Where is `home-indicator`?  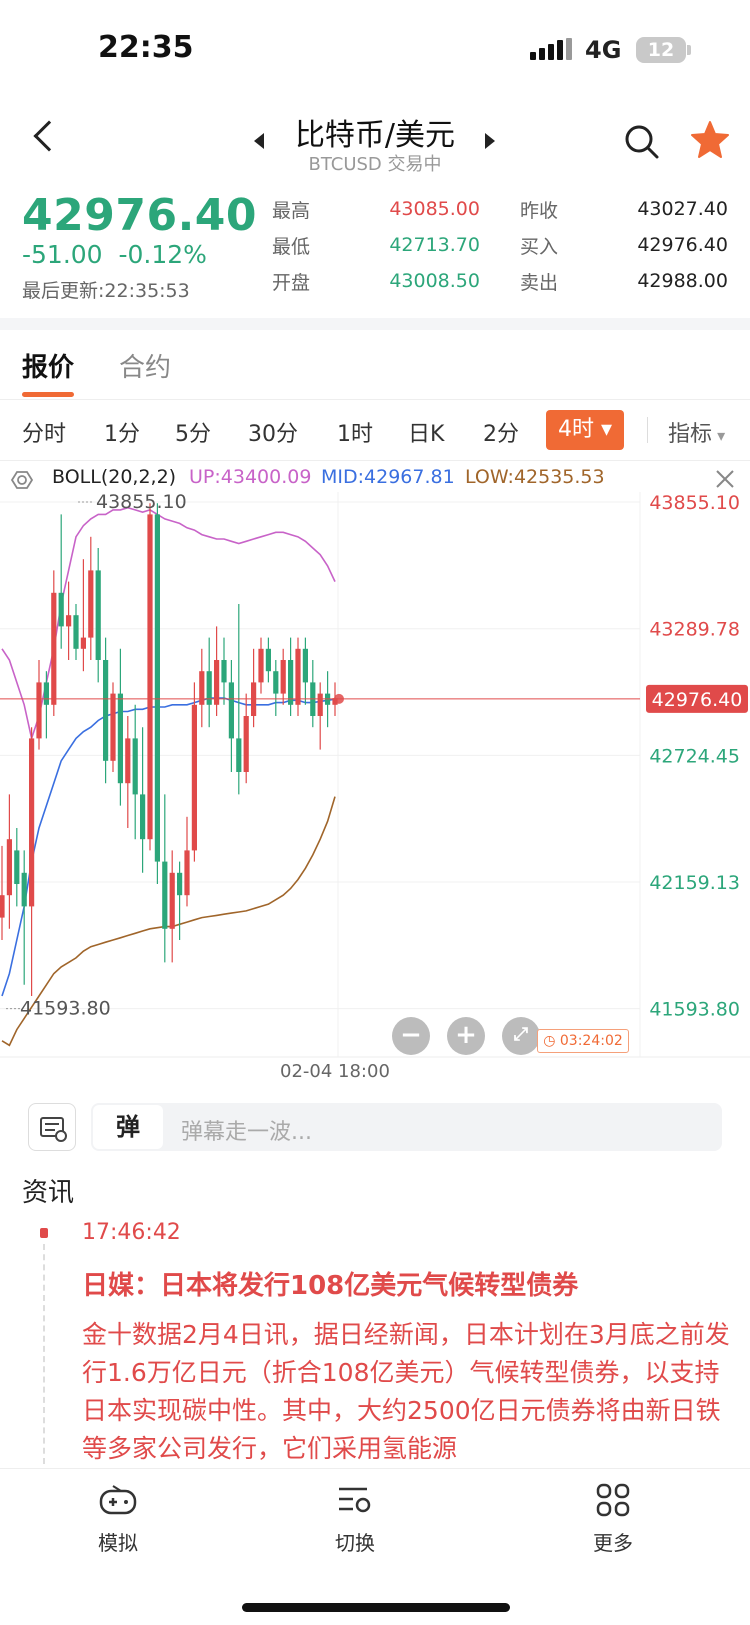 home-indicator is located at coordinates (376, 1607).